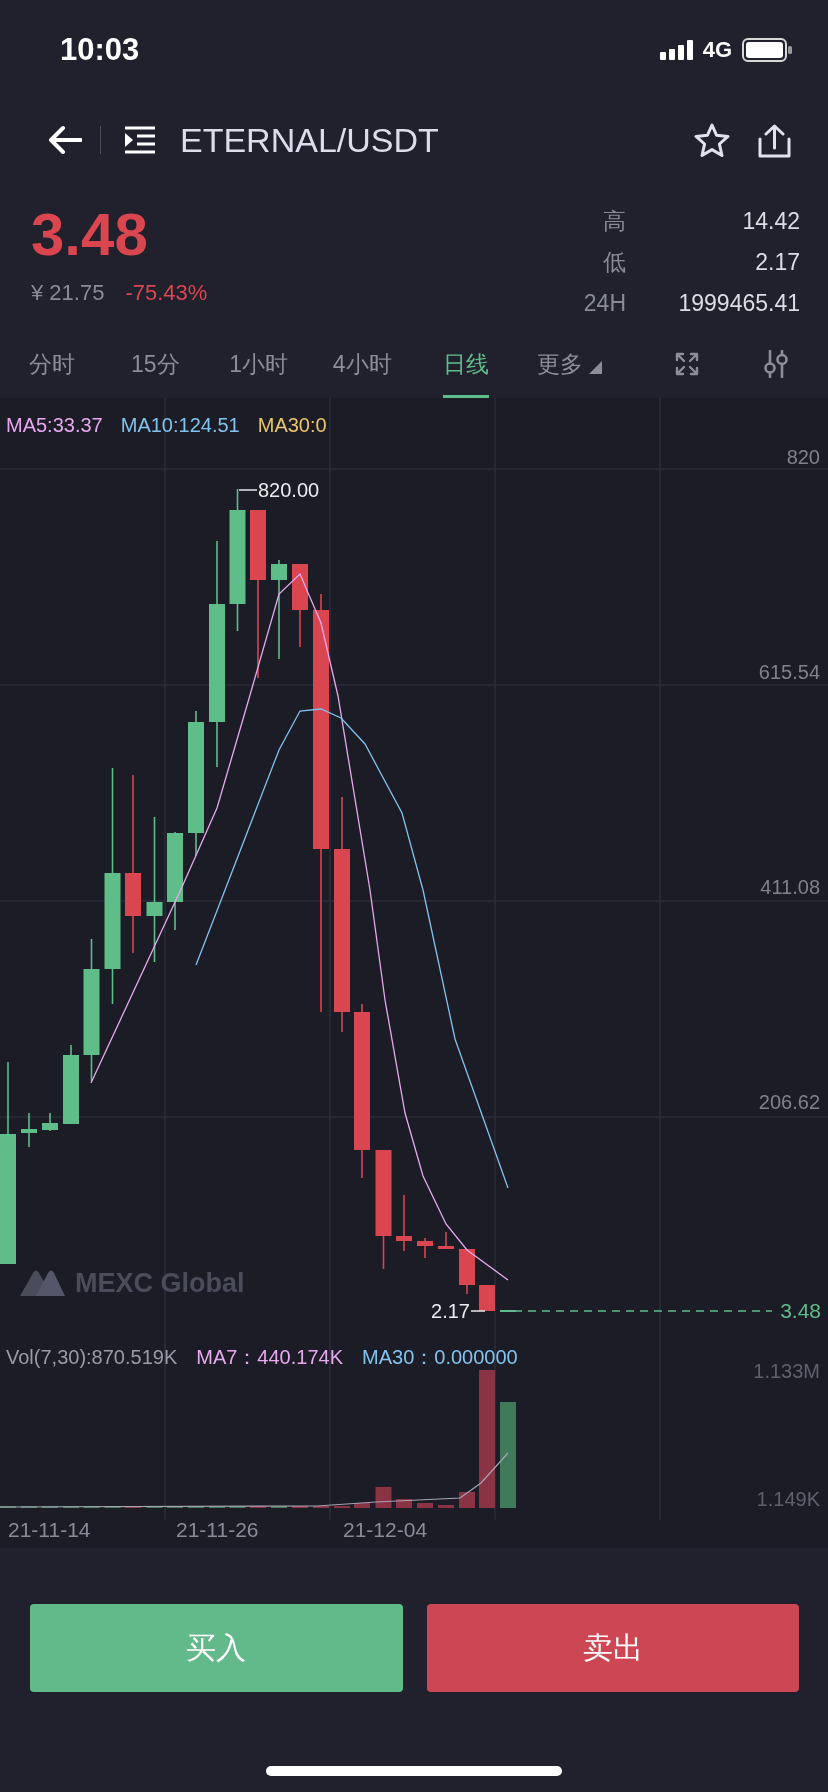 This screenshot has width=828, height=1792. Describe the element at coordinates (771, 220) in the screenshot. I see `stat-value: 14.42` at that location.